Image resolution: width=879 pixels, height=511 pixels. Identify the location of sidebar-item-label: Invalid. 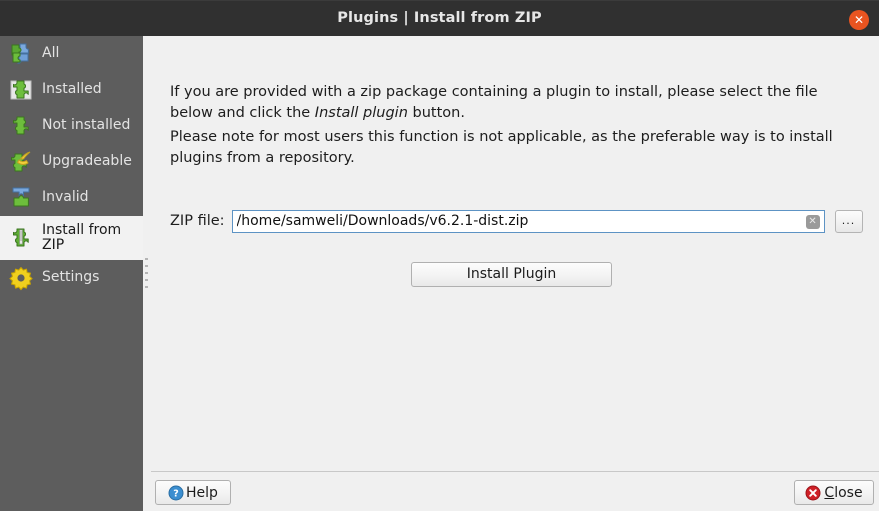
(65, 197).